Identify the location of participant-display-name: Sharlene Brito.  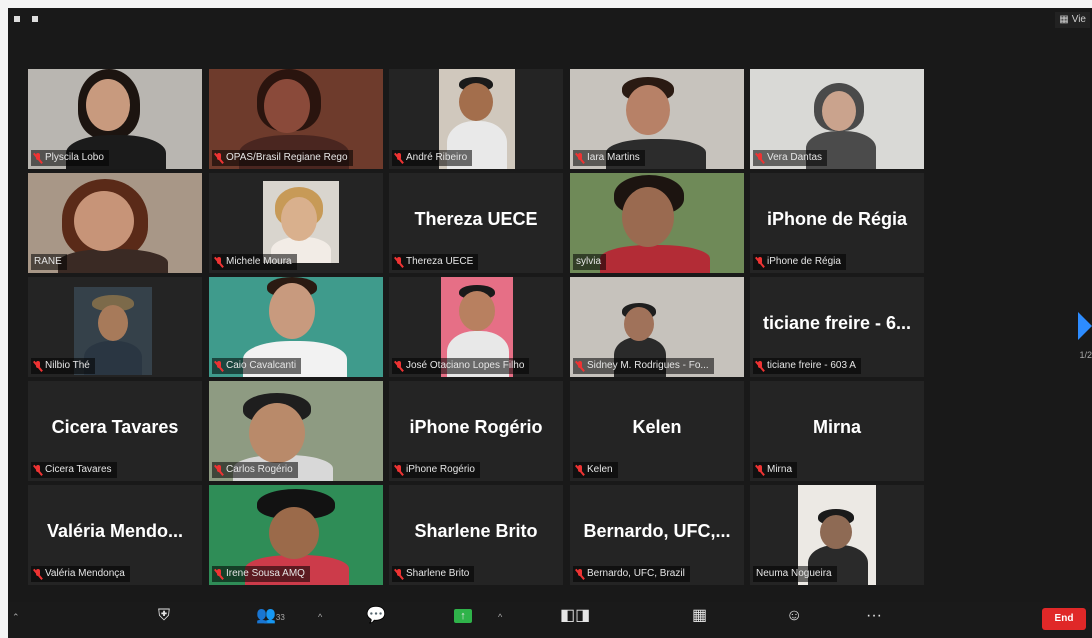
(476, 531).